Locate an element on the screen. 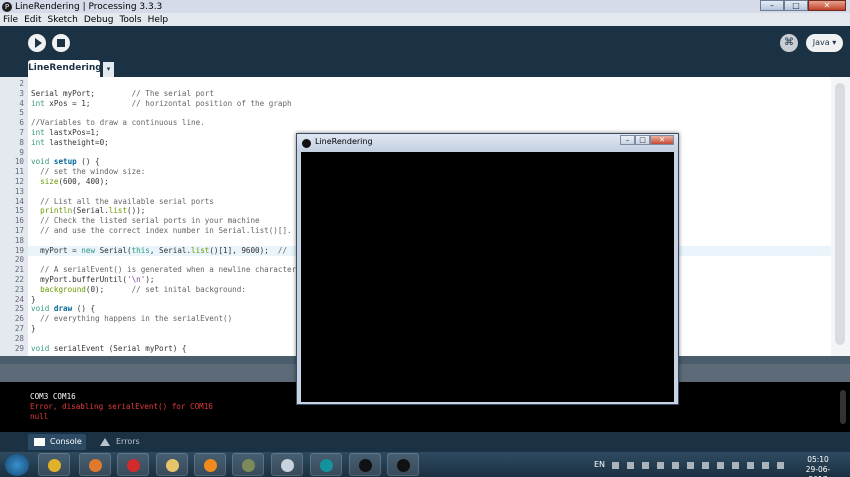  firefox-icon is located at coordinates (95, 465).